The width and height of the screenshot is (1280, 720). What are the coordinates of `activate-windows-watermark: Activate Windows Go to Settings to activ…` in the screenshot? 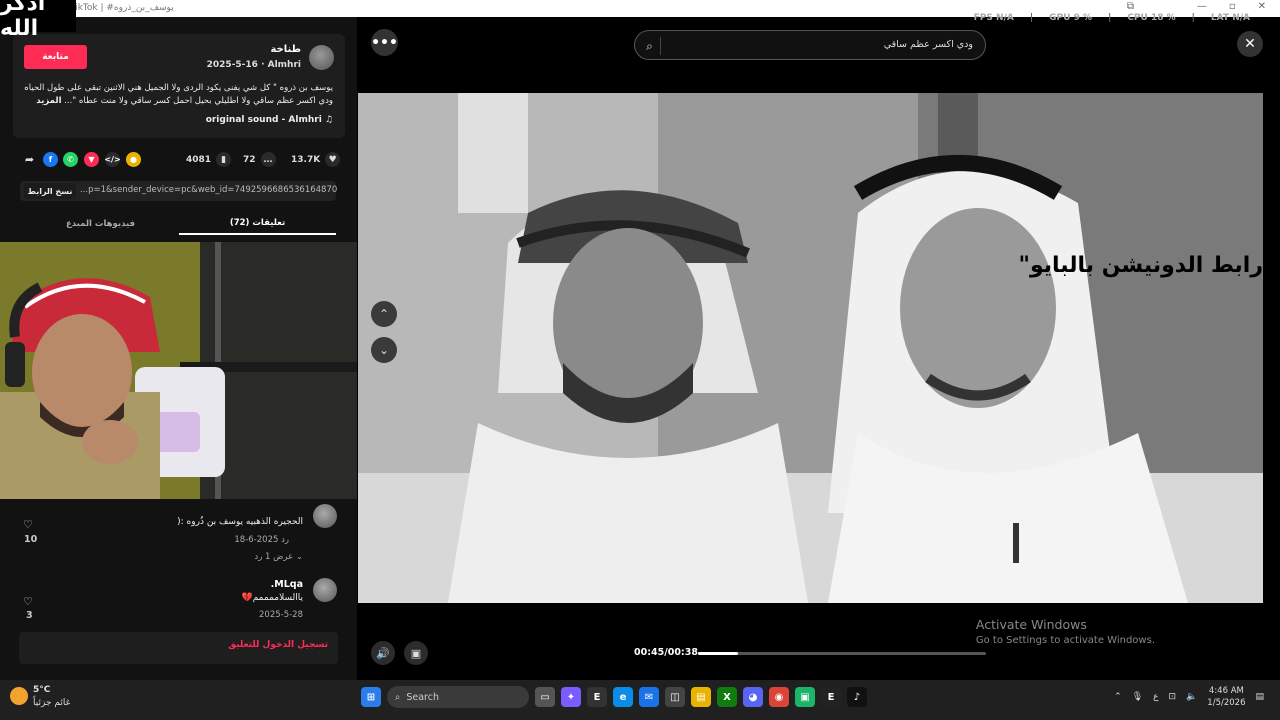 It's located at (1065, 631).